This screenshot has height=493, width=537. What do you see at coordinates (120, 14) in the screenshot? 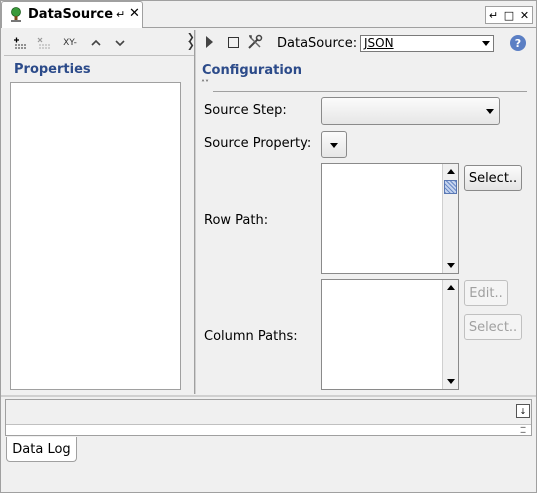
I see `detach-icon: ↵` at bounding box center [120, 14].